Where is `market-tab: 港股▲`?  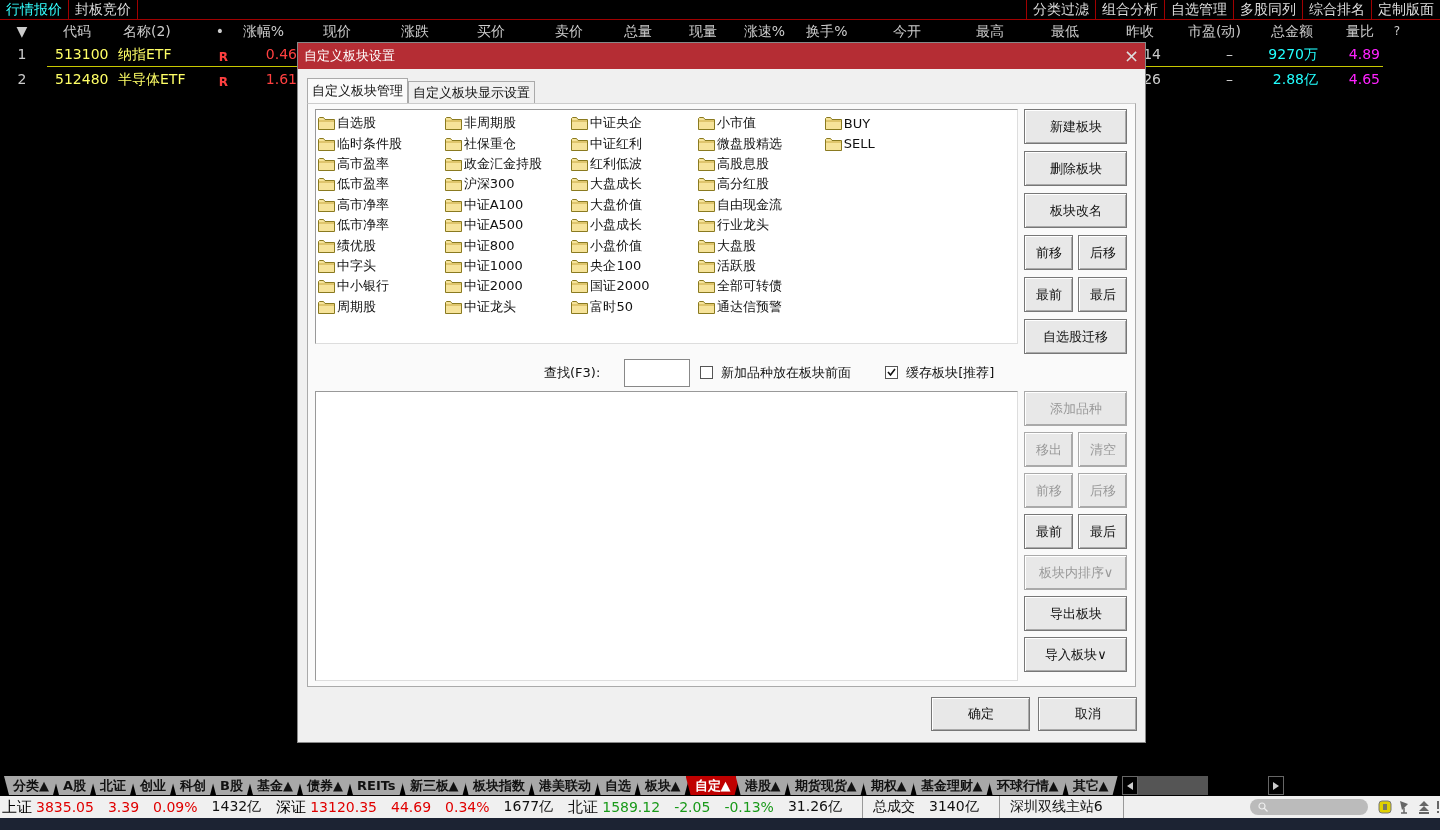 market-tab: 港股▲ is located at coordinates (762, 785).